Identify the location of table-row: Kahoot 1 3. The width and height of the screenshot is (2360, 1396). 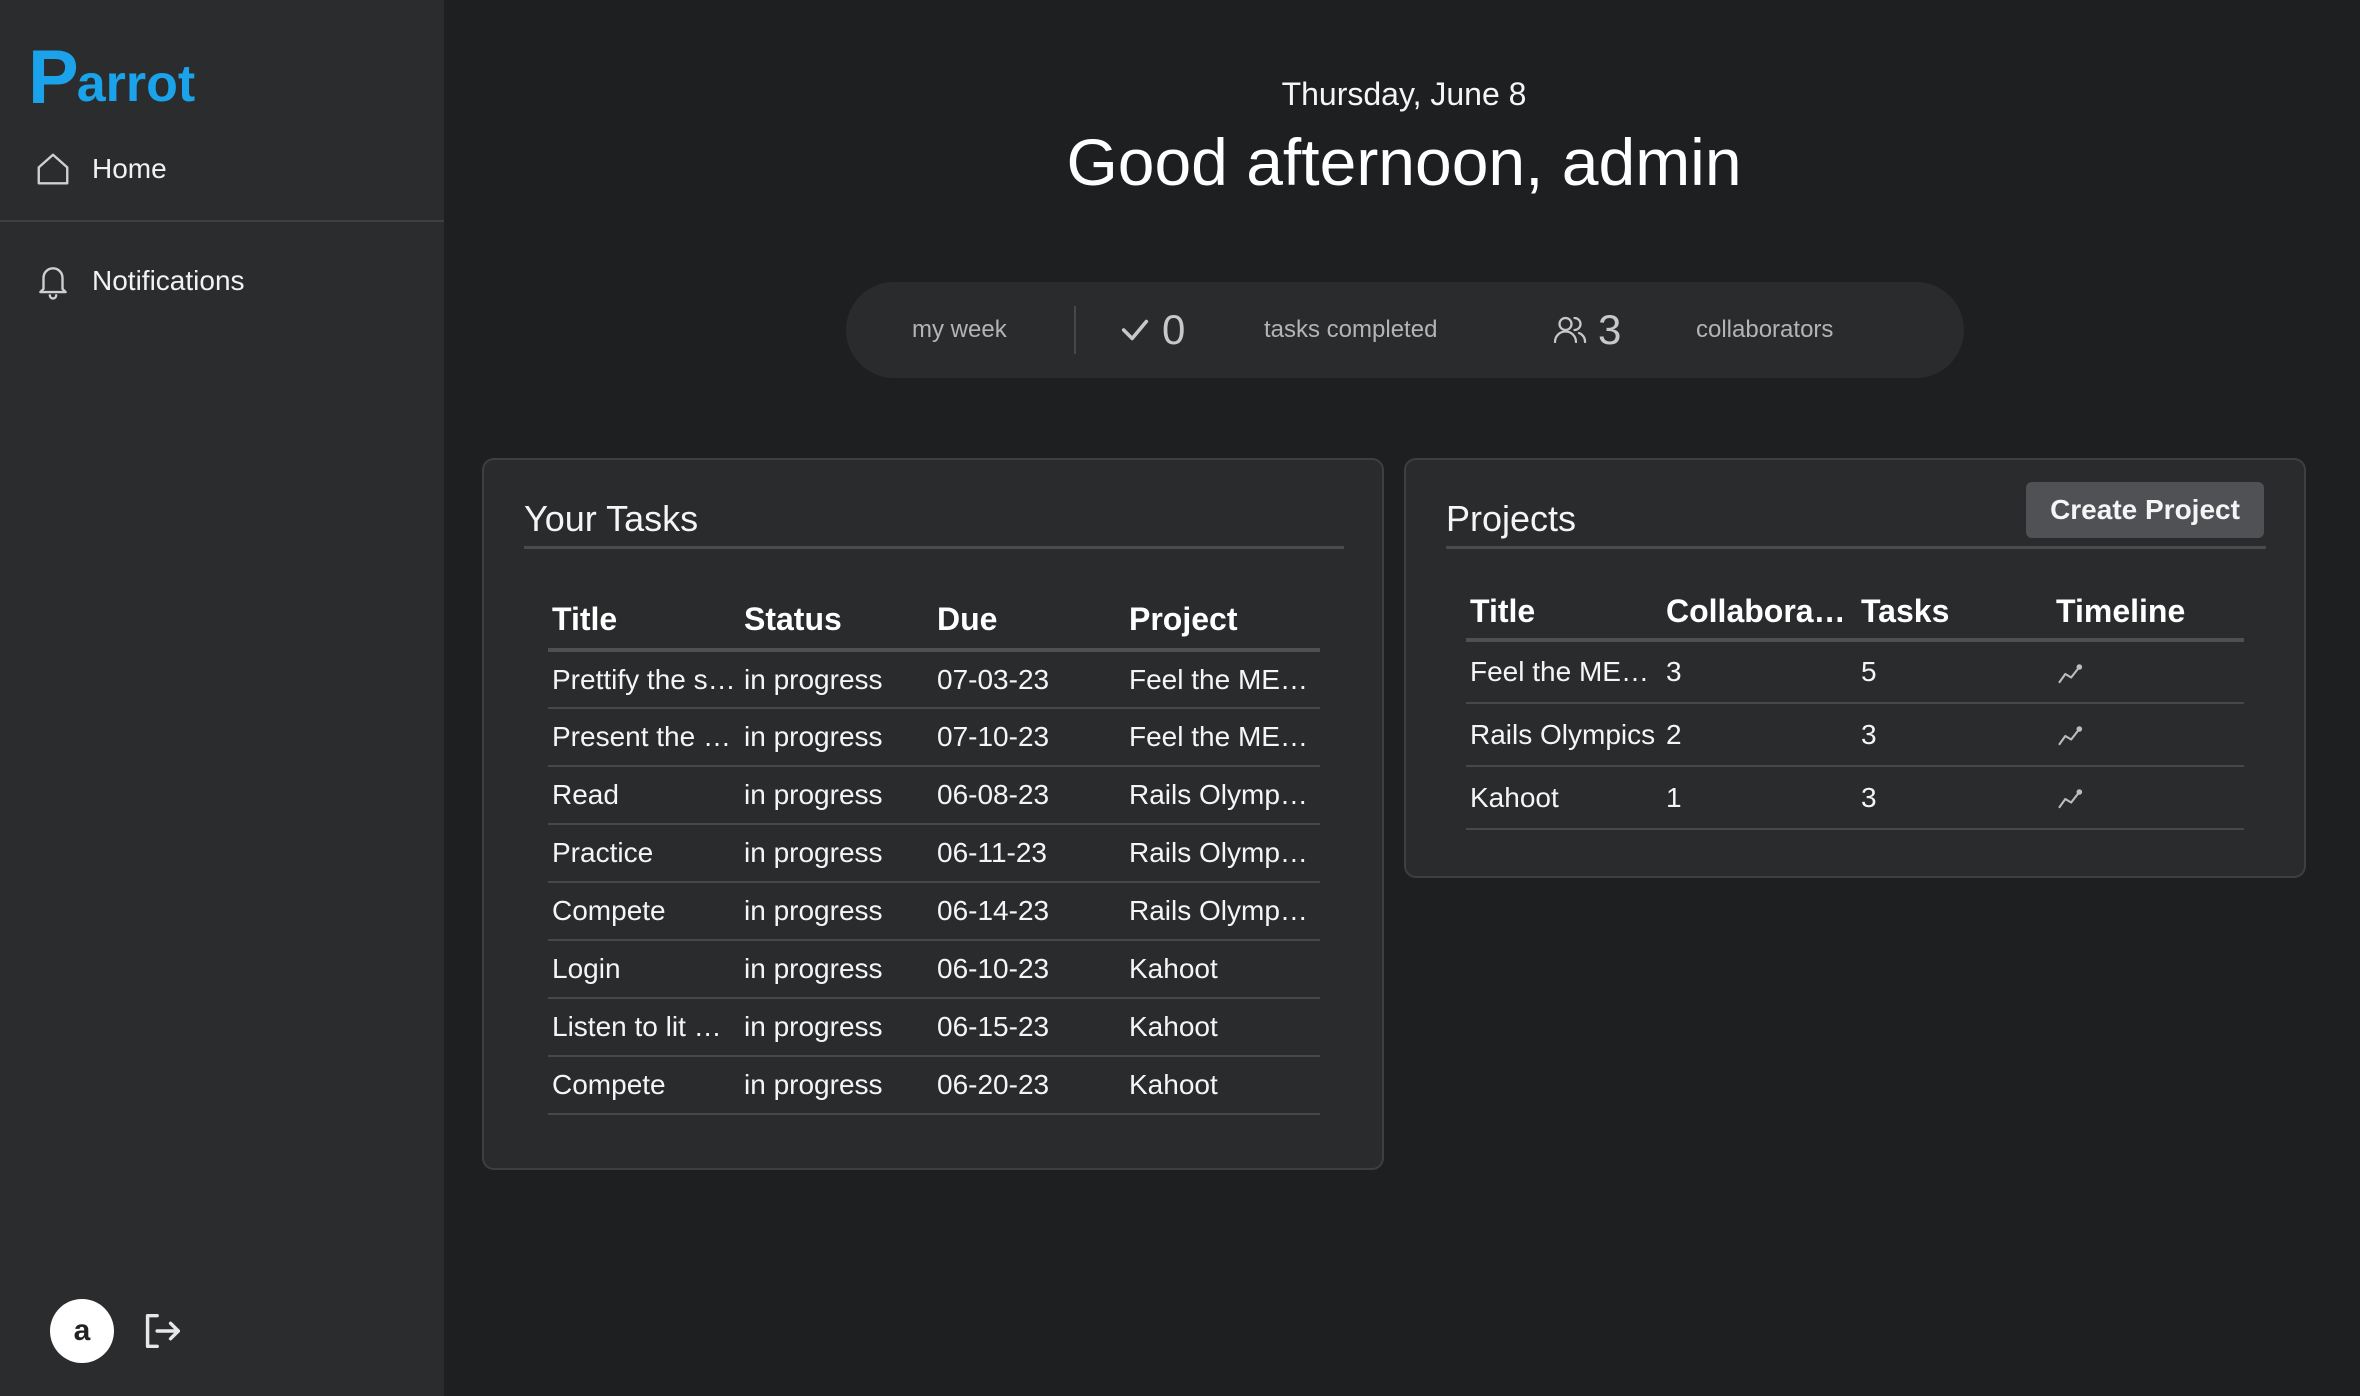
(1855, 798).